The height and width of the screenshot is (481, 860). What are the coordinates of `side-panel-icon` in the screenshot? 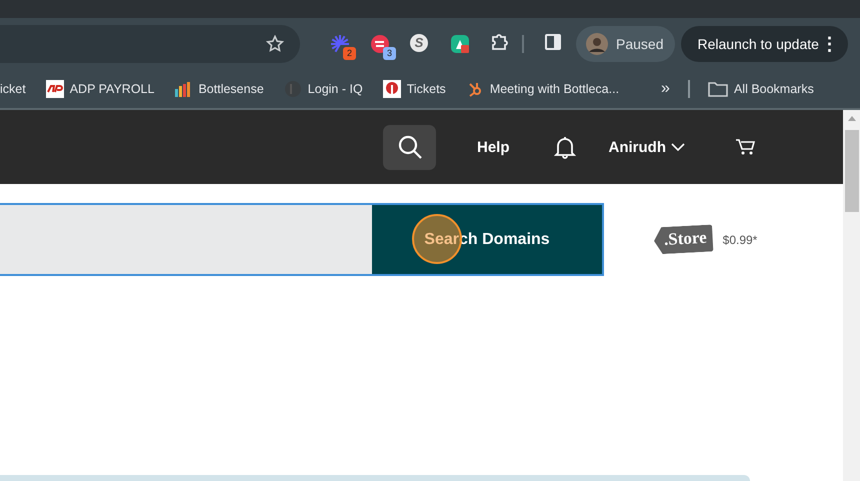 It's located at (553, 41).